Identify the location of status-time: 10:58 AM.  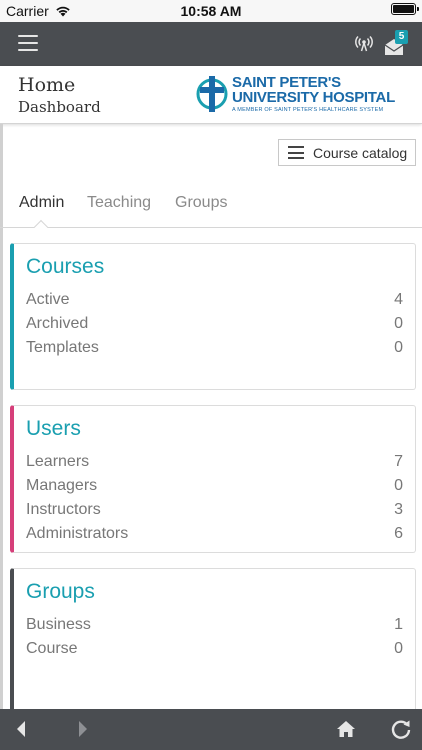
(211, 11).